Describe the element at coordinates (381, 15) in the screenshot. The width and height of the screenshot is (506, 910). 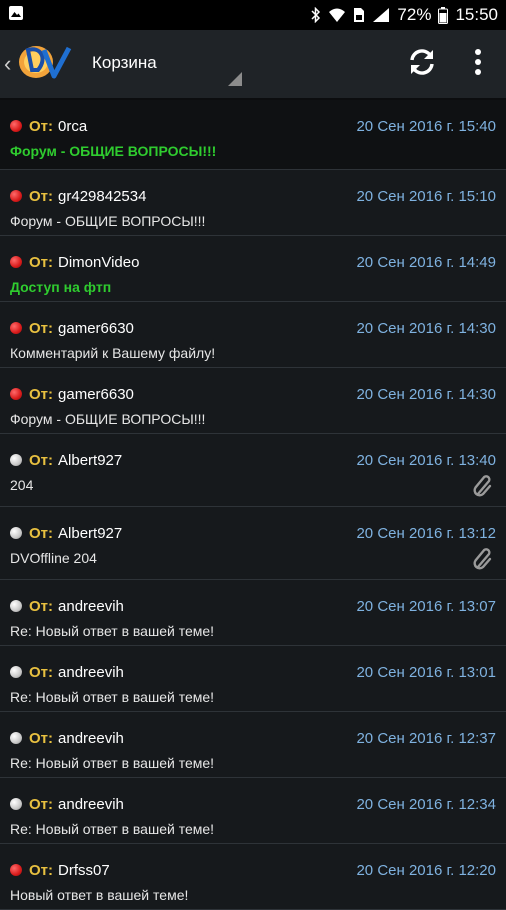
I see `signal-icon` at that location.